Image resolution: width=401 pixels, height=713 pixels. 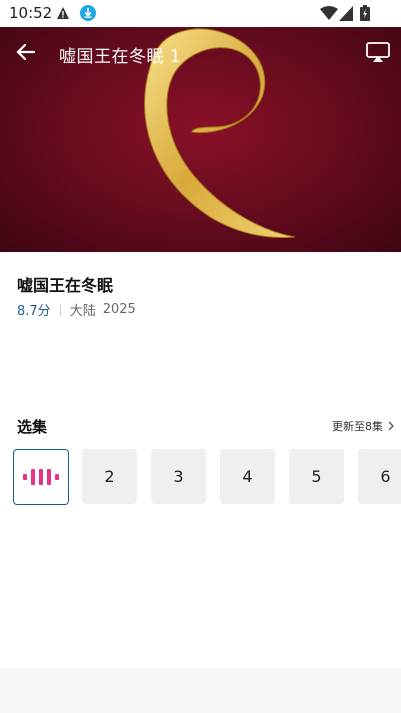 I want to click on chevron-right-icon, so click(x=391, y=426).